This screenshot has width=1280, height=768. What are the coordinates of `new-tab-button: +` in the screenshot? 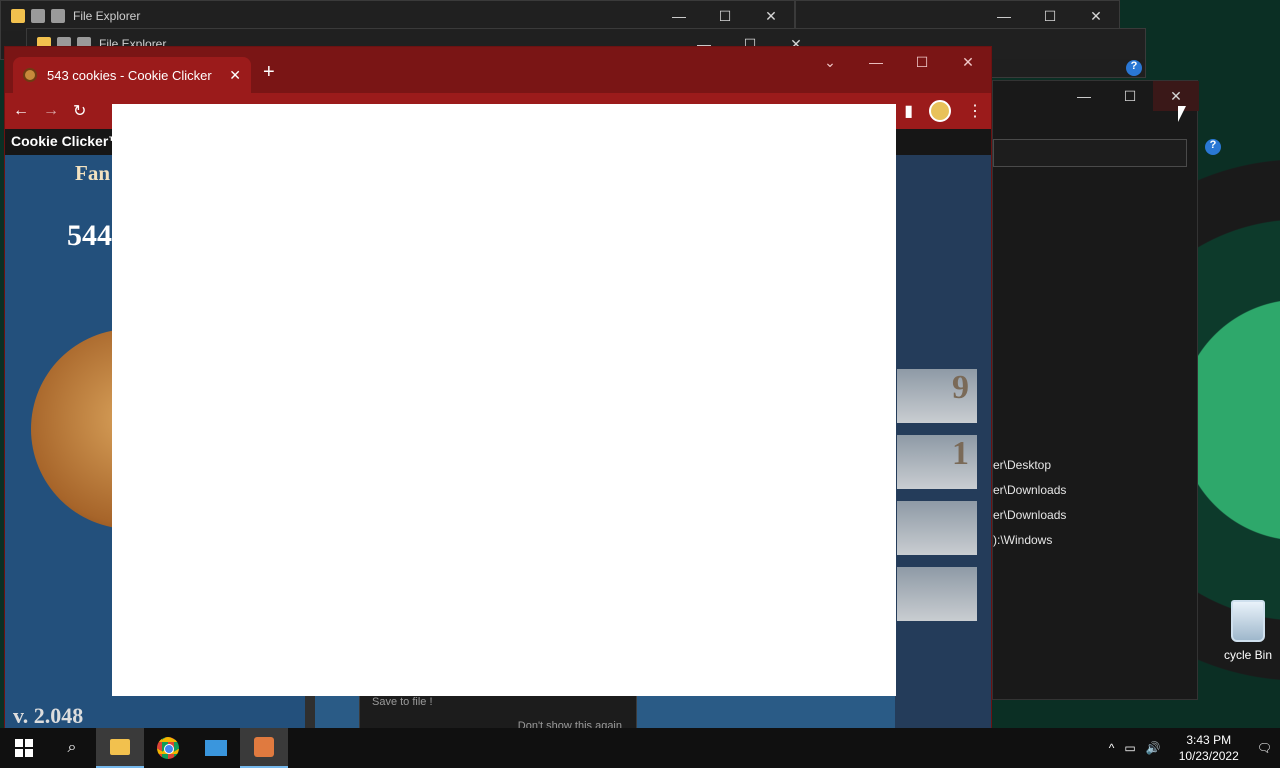 It's located at (269, 72).